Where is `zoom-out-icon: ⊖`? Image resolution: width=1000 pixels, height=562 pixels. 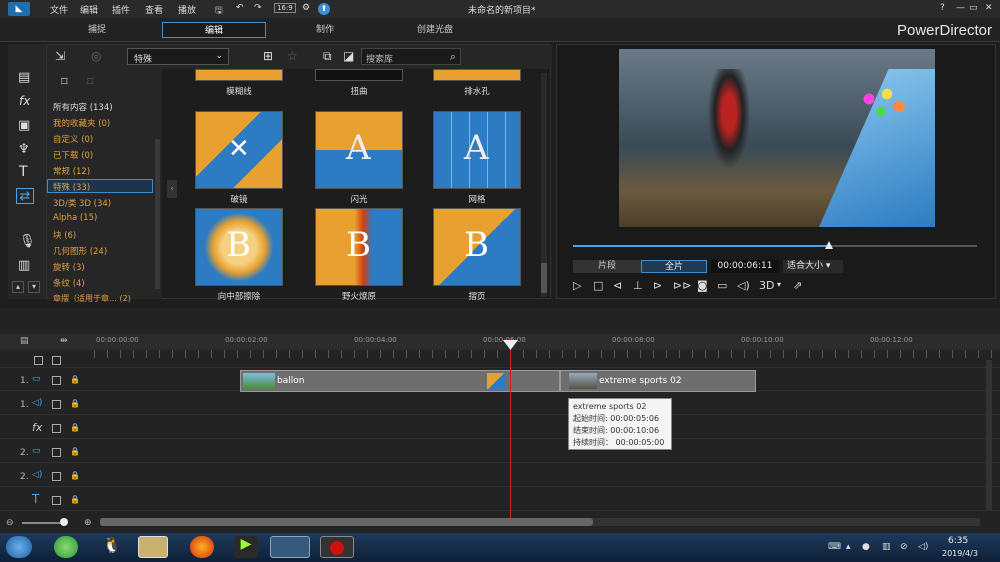
zoom-out-icon: ⊖ is located at coordinates (10, 523).